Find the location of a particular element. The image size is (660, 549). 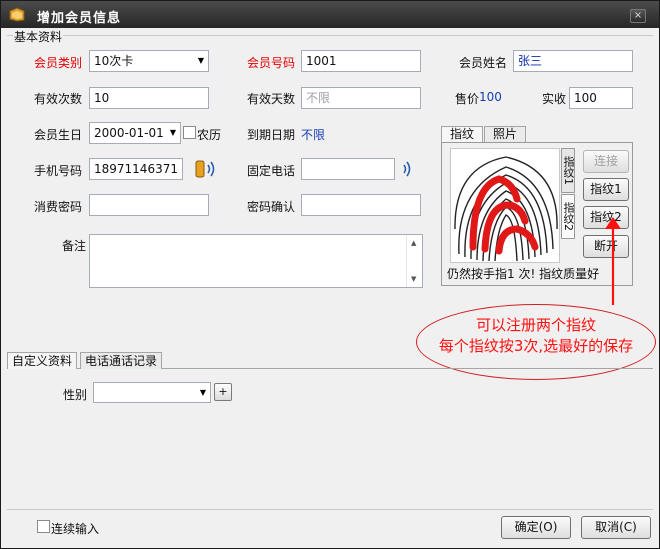

member-type-value: 10次卡 is located at coordinates (114, 61).